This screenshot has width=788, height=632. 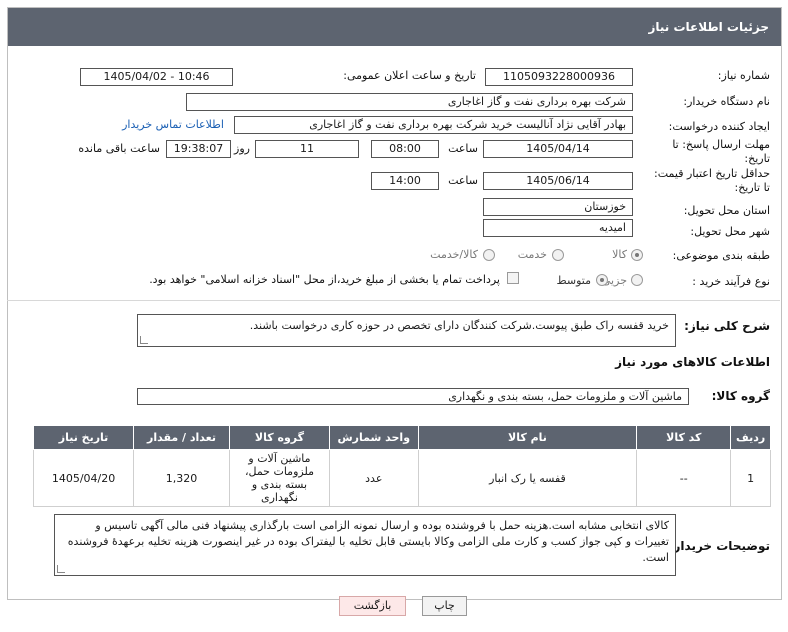 I want to click on buyer-org-label: نام دستگاه خریدار:, so click(x=726, y=101).